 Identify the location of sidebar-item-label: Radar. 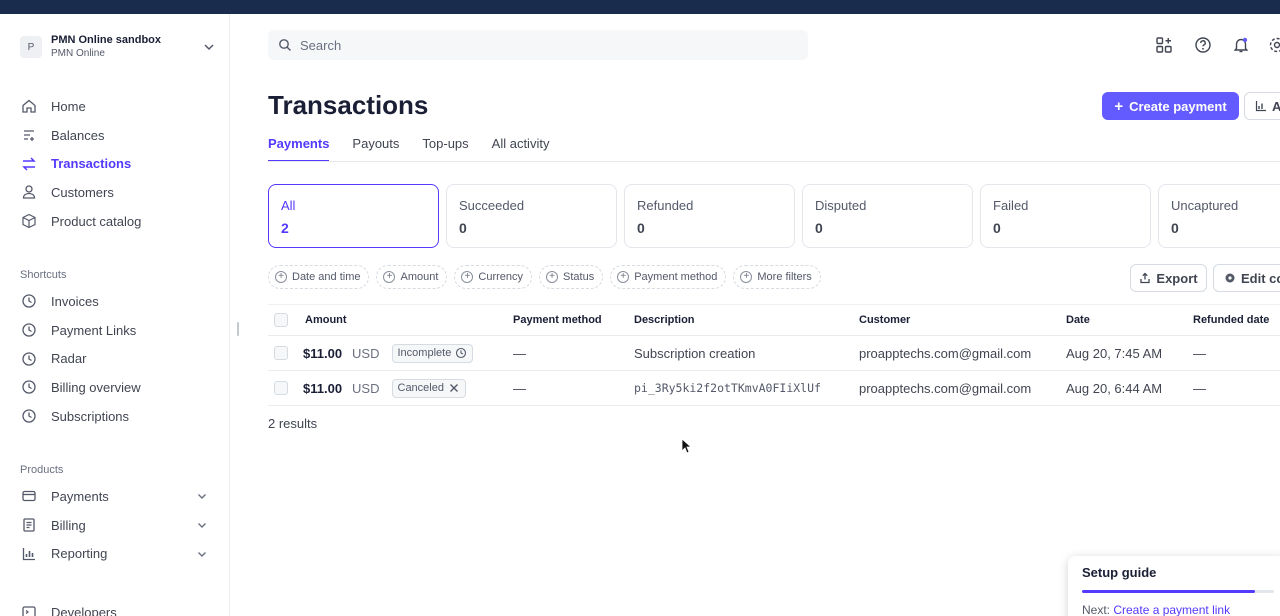
(69, 359).